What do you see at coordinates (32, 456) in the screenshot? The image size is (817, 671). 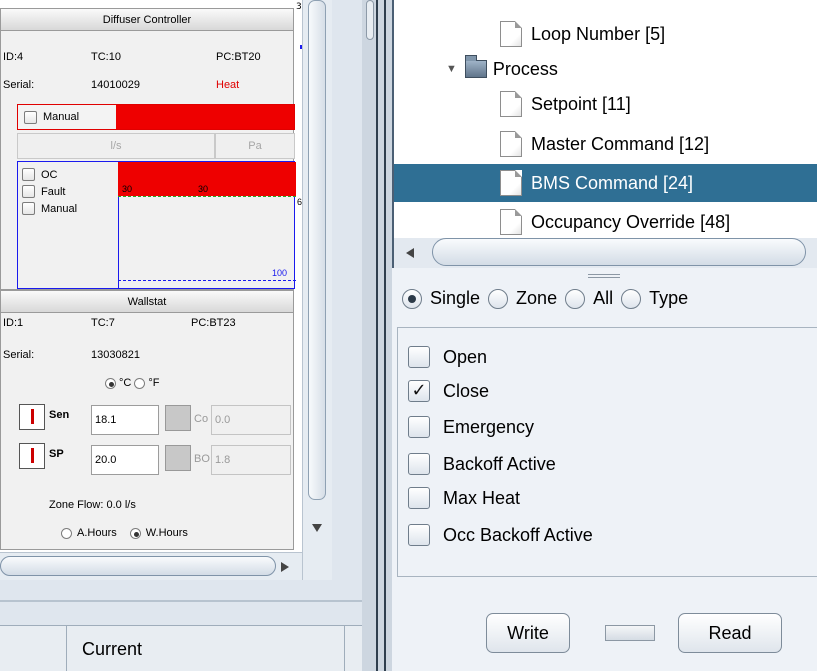 I see `setpoint-thermometer-icon` at bounding box center [32, 456].